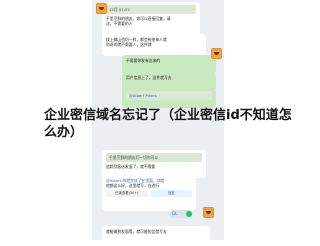  I want to click on reply-quote: 12月 01:07, so click(151, 9).